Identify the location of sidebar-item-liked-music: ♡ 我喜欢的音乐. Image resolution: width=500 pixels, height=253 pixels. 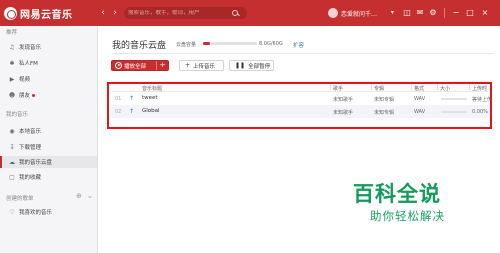
(48, 212).